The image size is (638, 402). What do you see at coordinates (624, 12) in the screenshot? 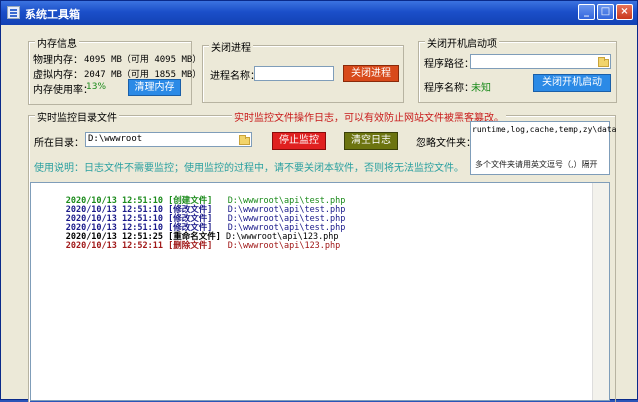
I see `close-button: ×` at bounding box center [624, 12].